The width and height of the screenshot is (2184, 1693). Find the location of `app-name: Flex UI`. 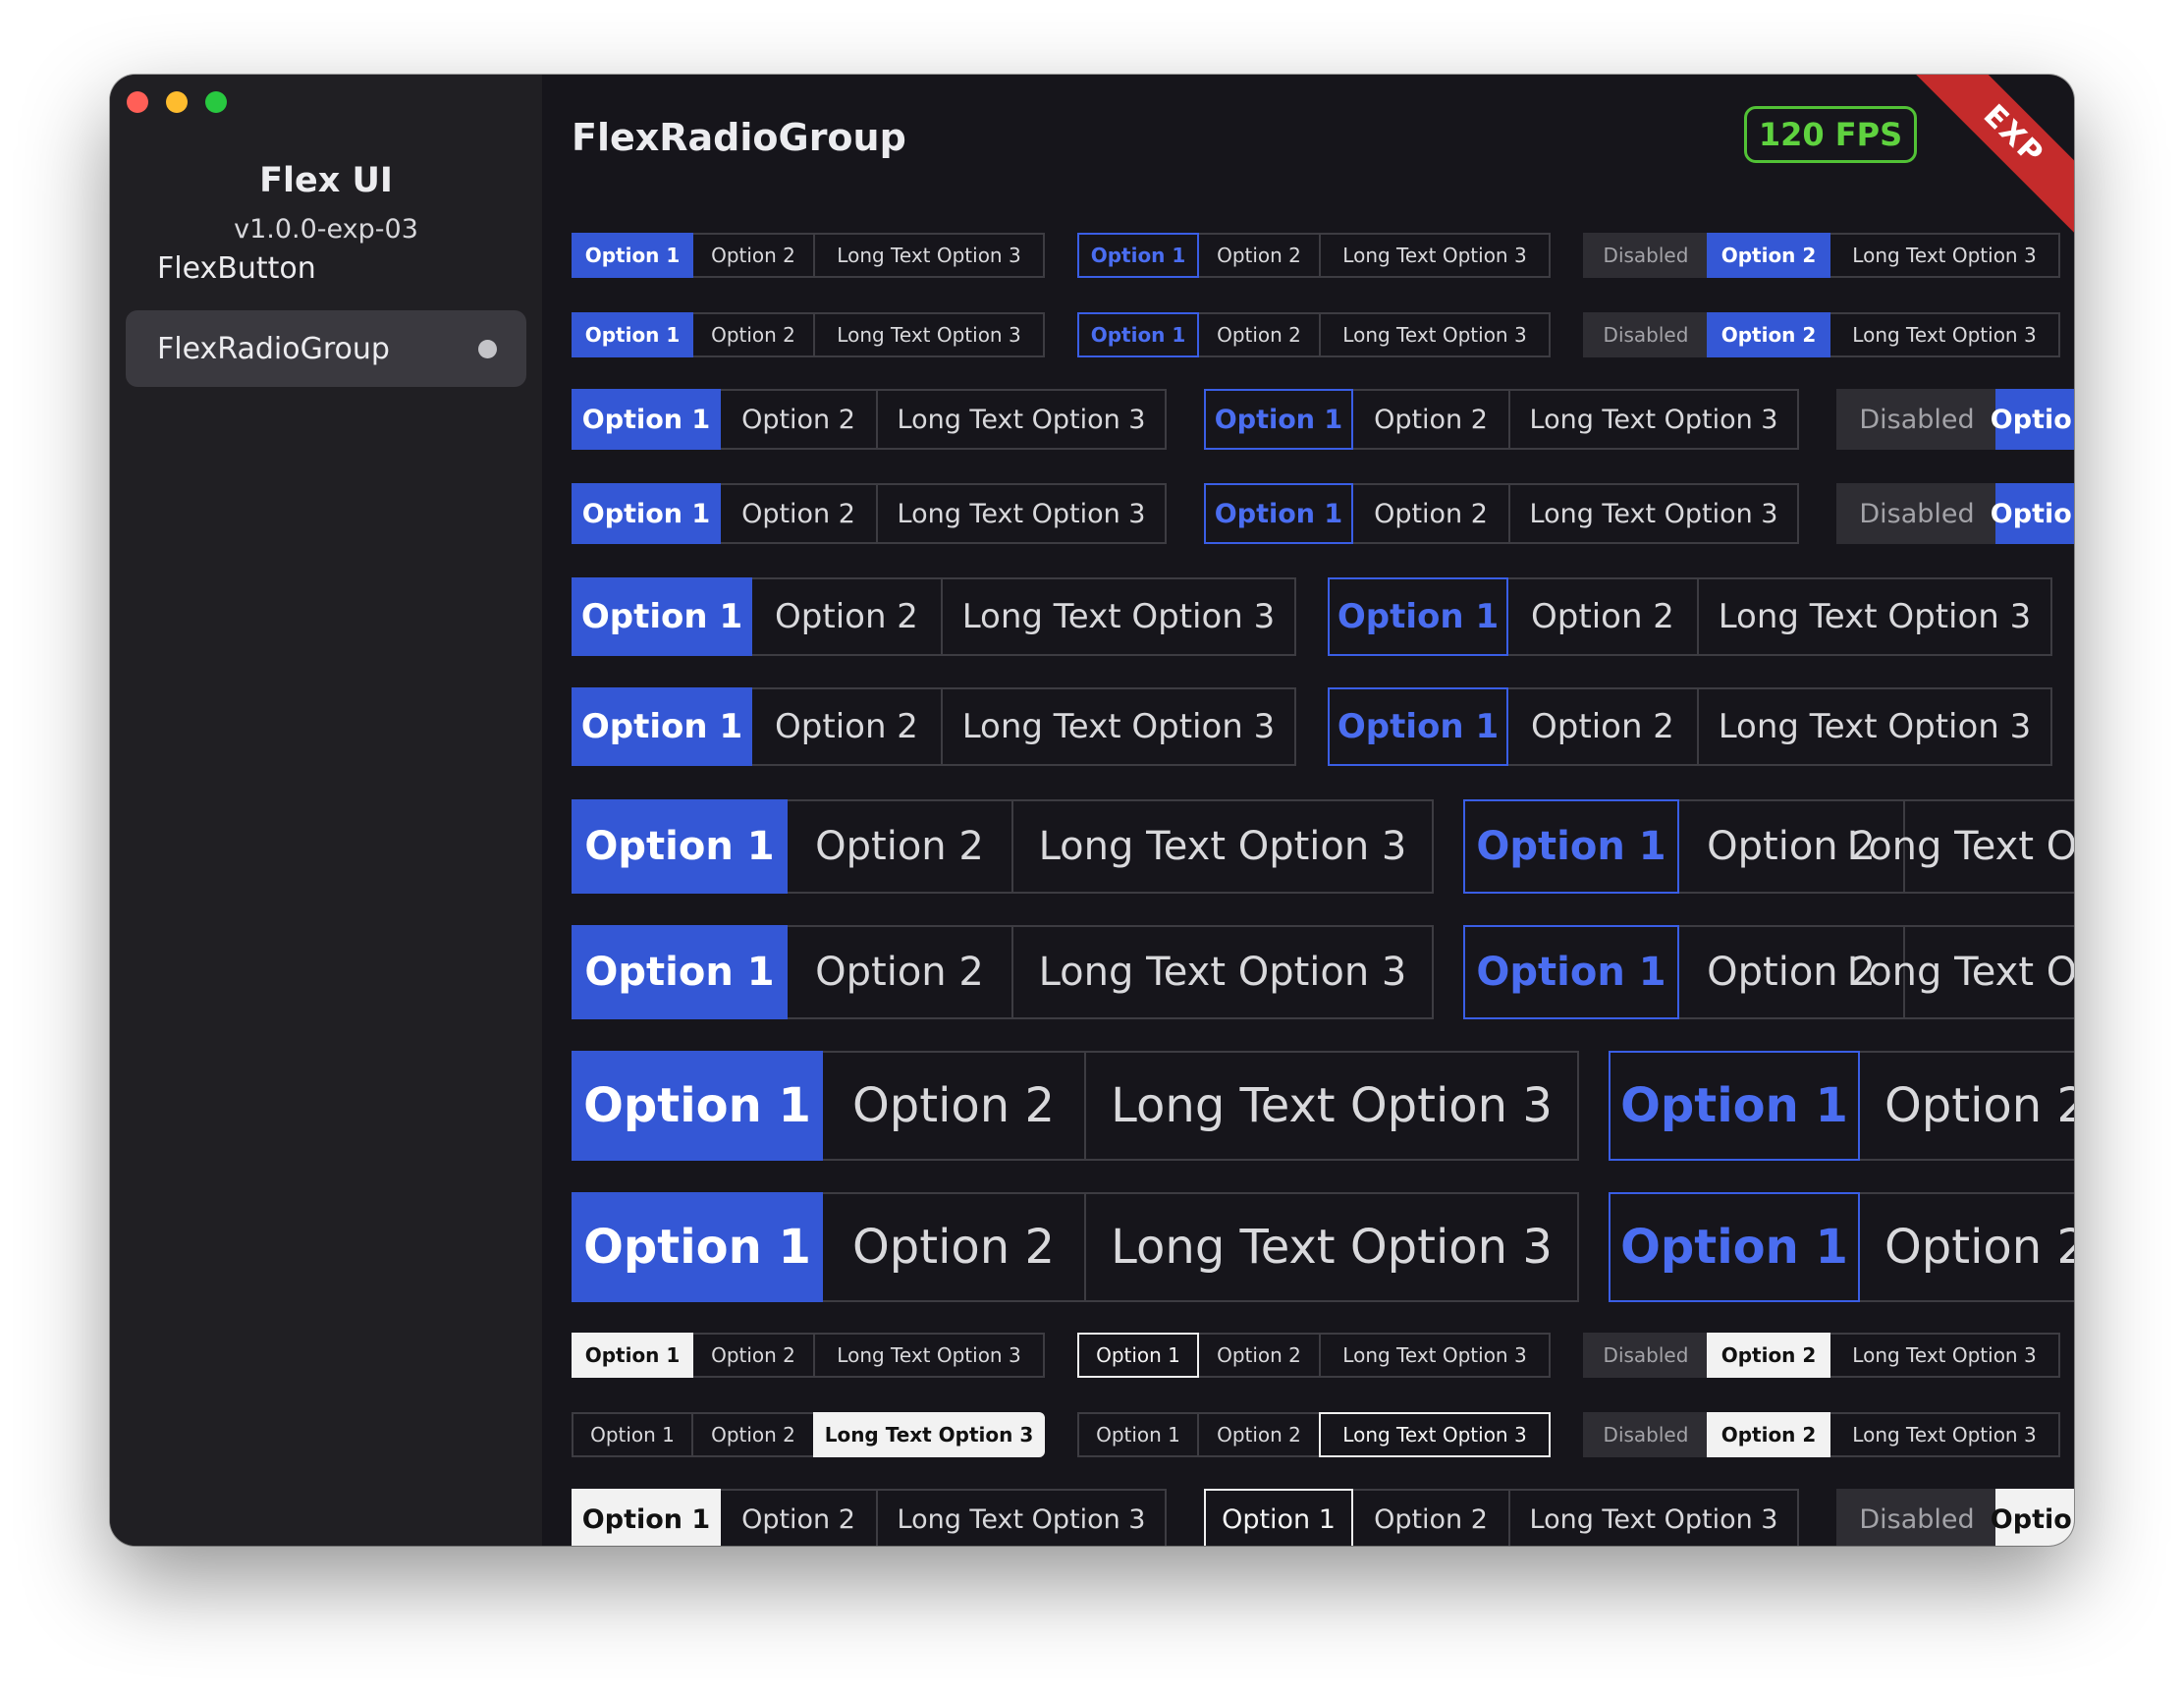

app-name: Flex UI is located at coordinates (326, 180).